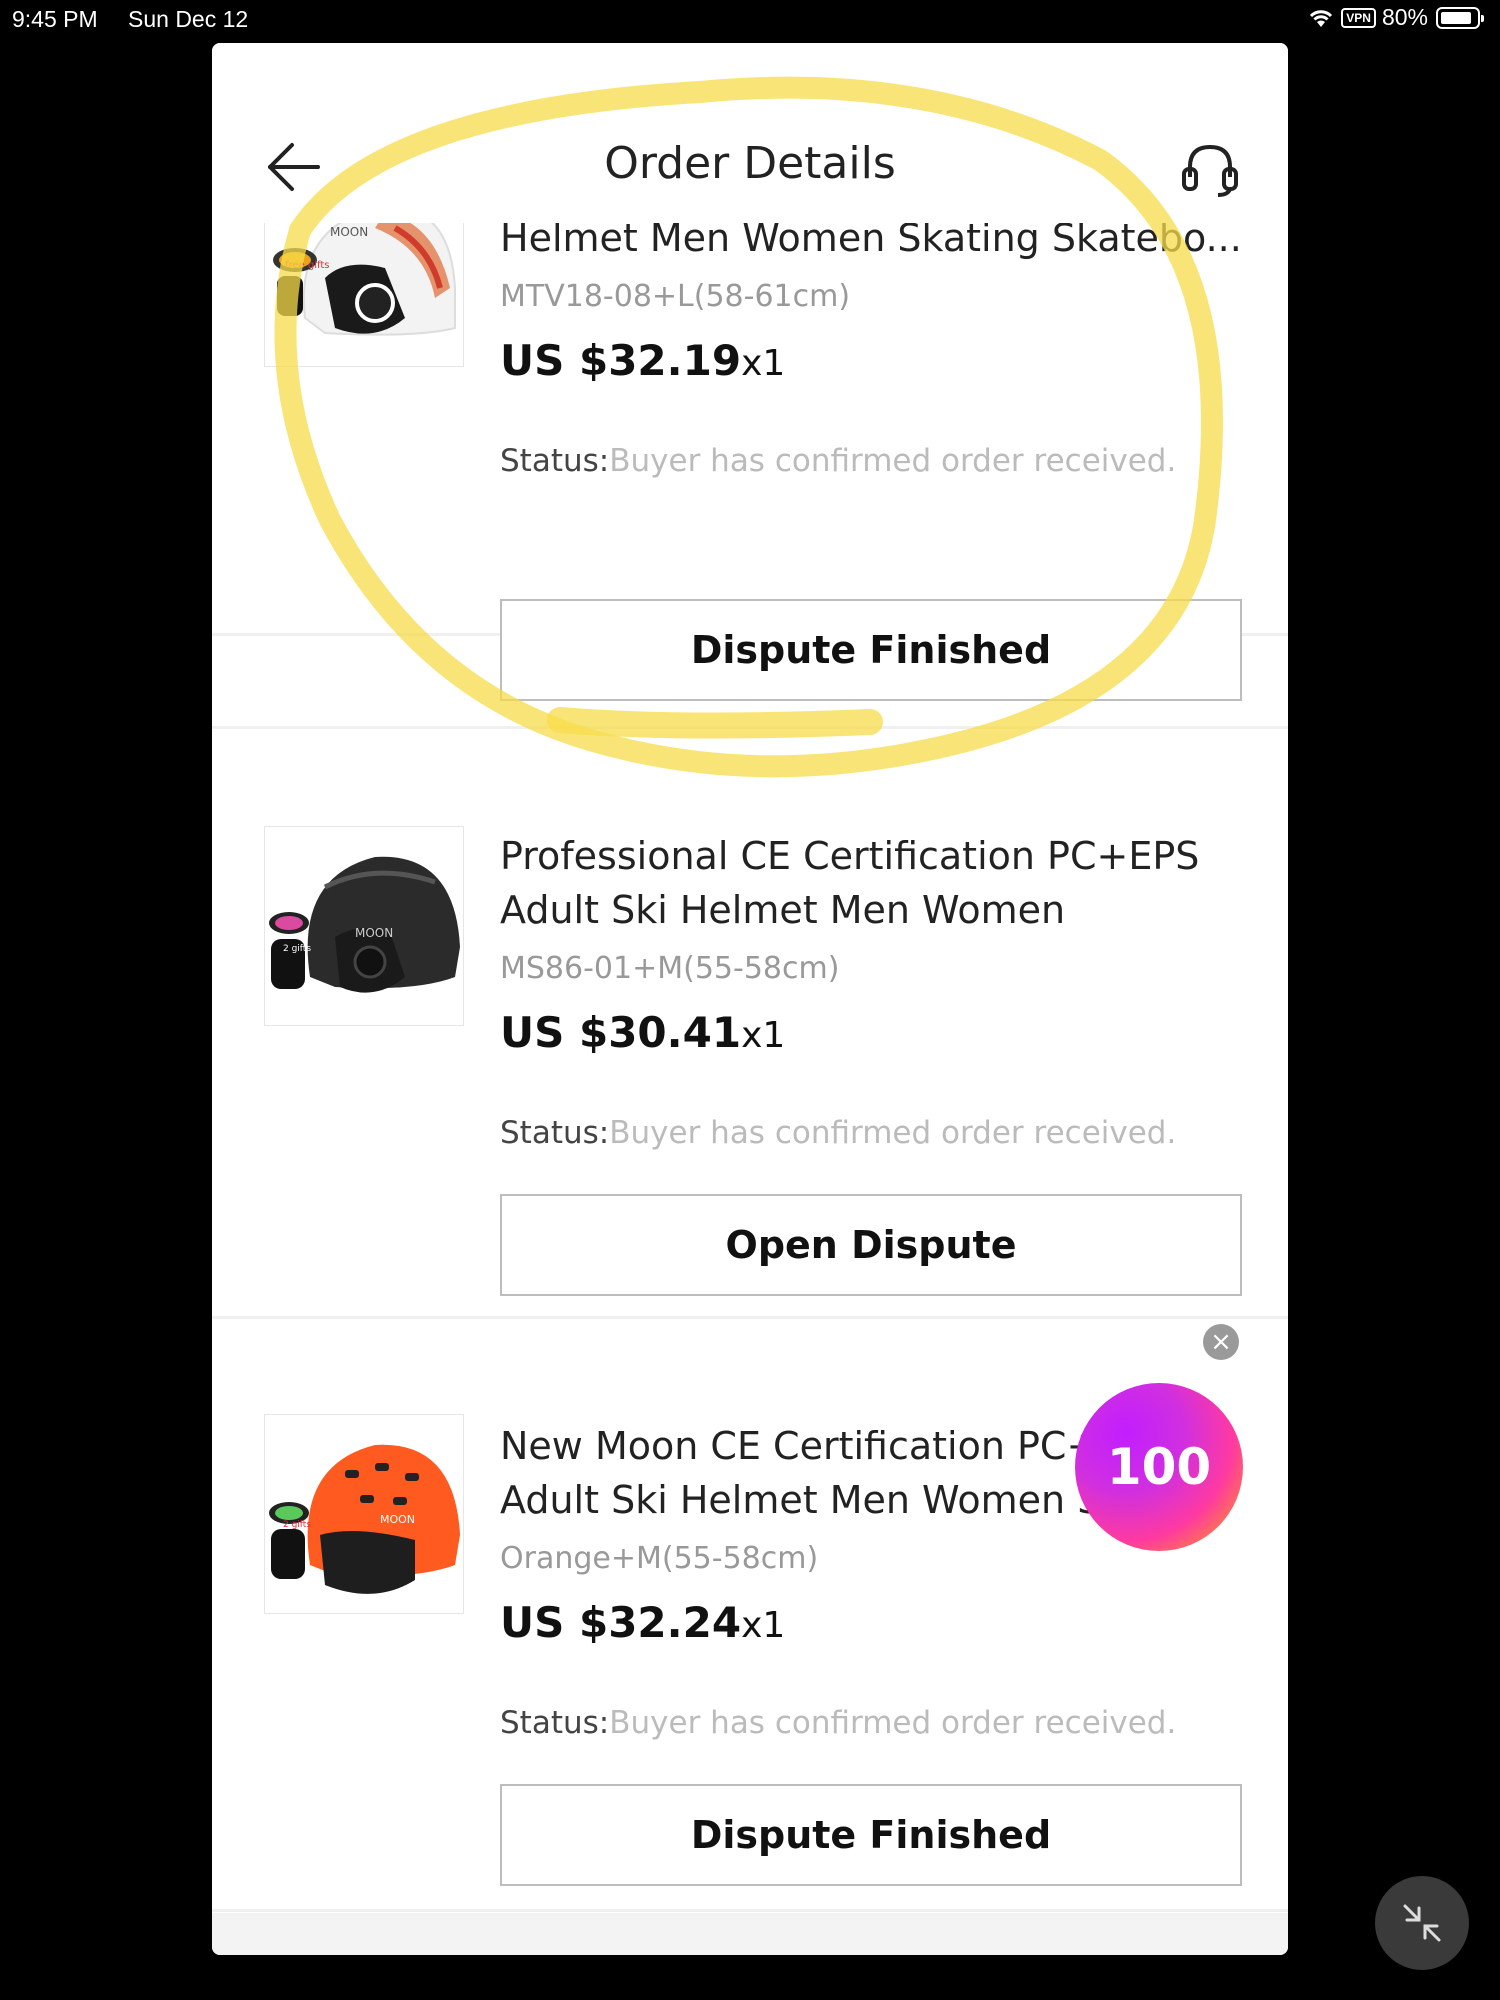  I want to click on orange-ski-helmet-image: MOON 2 gifts, so click(364, 1514).